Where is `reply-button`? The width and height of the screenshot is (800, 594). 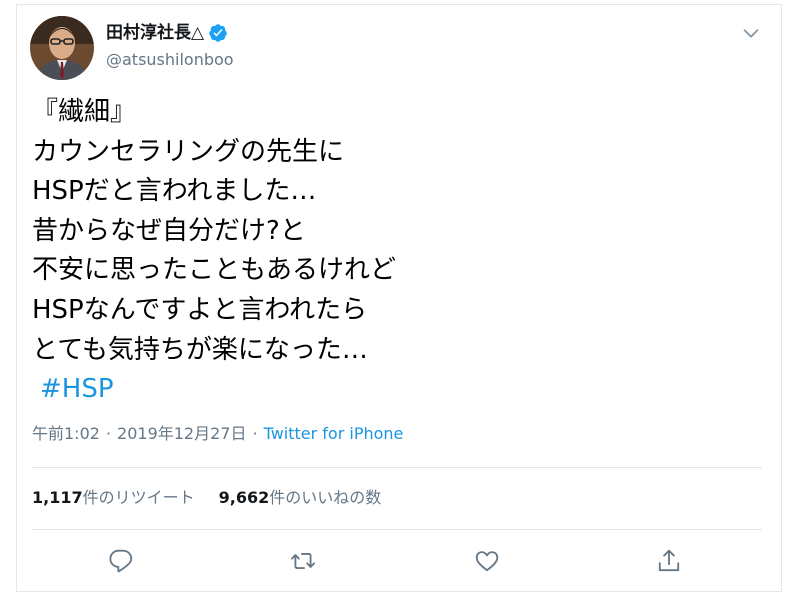 reply-button is located at coordinates (121, 561).